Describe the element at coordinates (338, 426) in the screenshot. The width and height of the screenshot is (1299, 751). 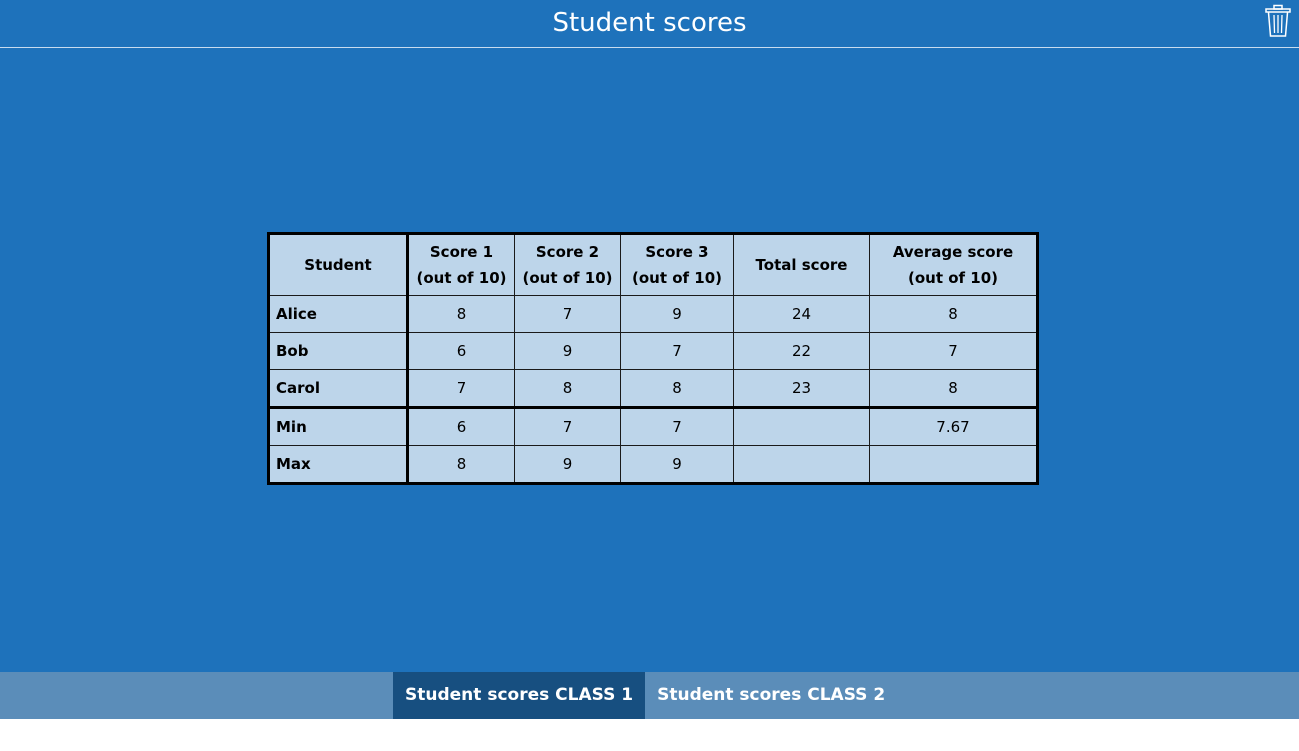
I see `stat-label-cell: Min` at that location.